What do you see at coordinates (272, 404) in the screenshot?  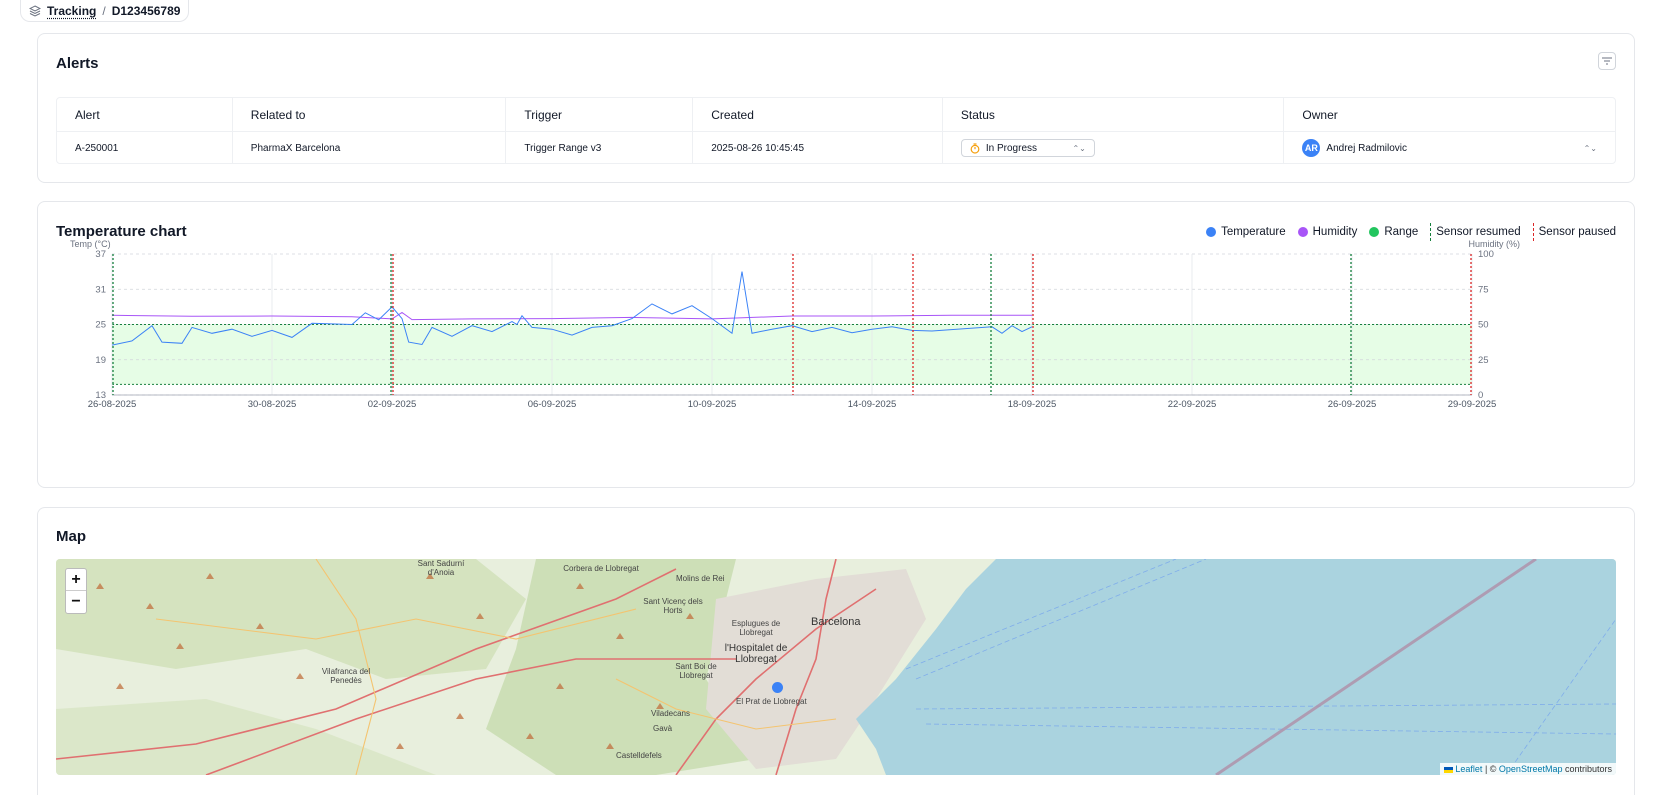 I see `x-tick-label: 30-08-2025` at bounding box center [272, 404].